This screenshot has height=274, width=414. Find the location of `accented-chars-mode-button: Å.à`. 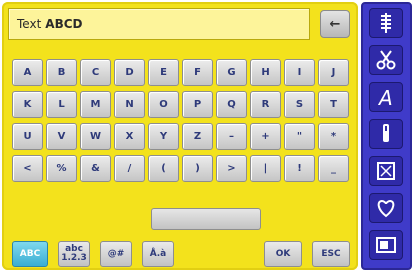

accented-chars-mode-button: Å.à is located at coordinates (158, 254).